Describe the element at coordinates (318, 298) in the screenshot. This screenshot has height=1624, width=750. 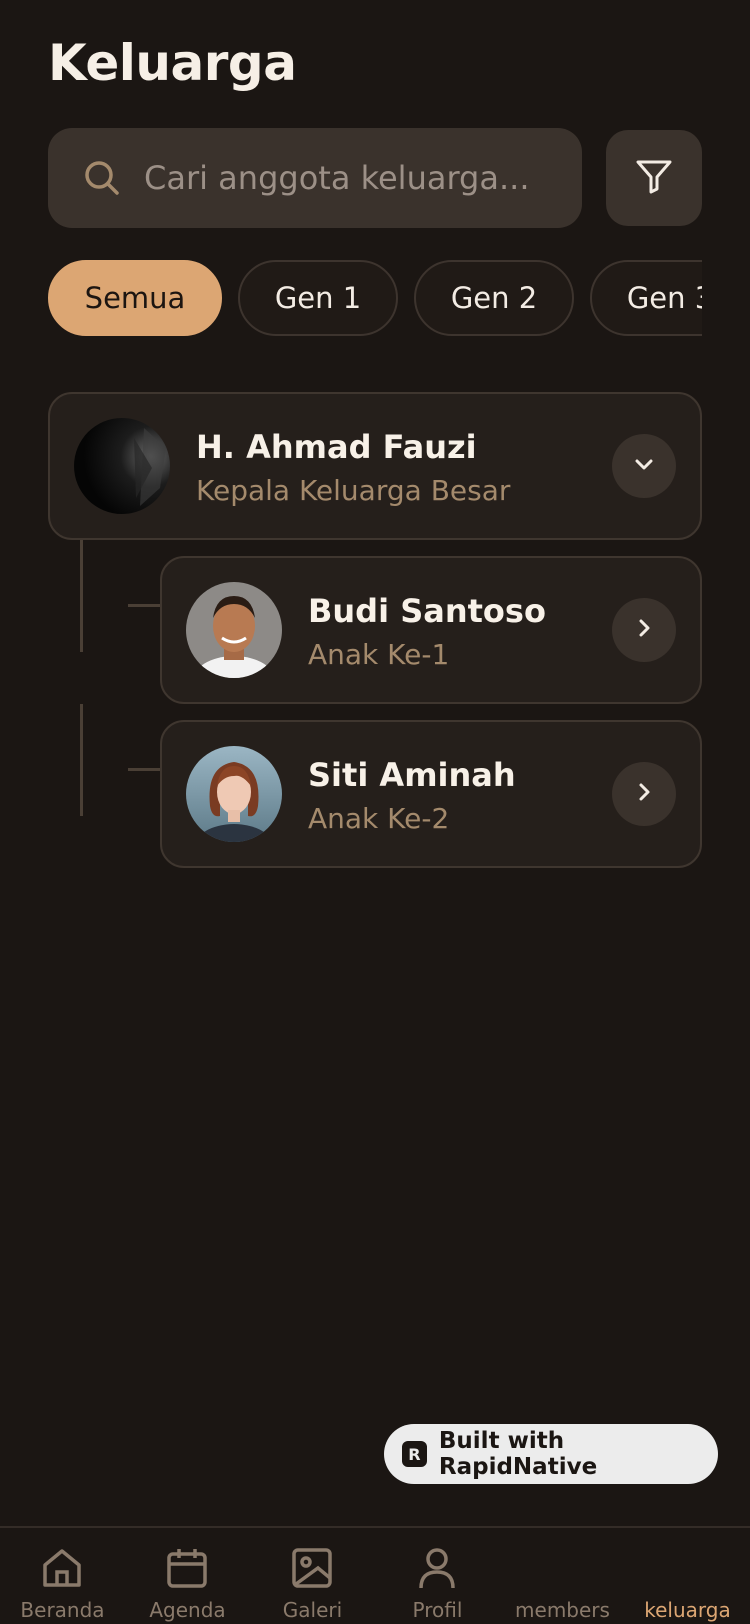
I see `chip-gen-1: Gen 1` at that location.